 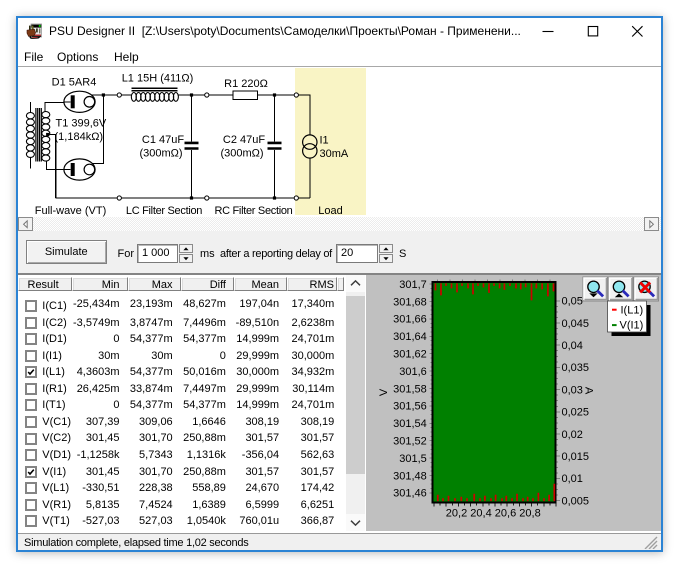 What do you see at coordinates (505, 513) in the screenshot?
I see `svg-text: 20,6` at bounding box center [505, 513].